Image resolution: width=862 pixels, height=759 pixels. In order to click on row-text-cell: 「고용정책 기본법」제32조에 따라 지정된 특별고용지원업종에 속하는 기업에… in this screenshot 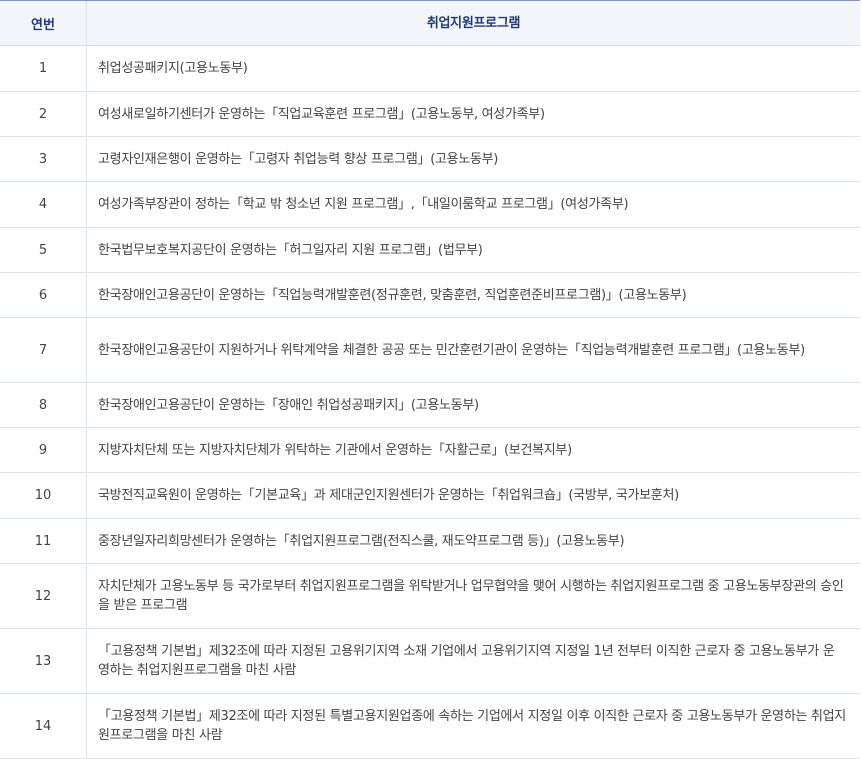, I will do `click(473, 726)`.